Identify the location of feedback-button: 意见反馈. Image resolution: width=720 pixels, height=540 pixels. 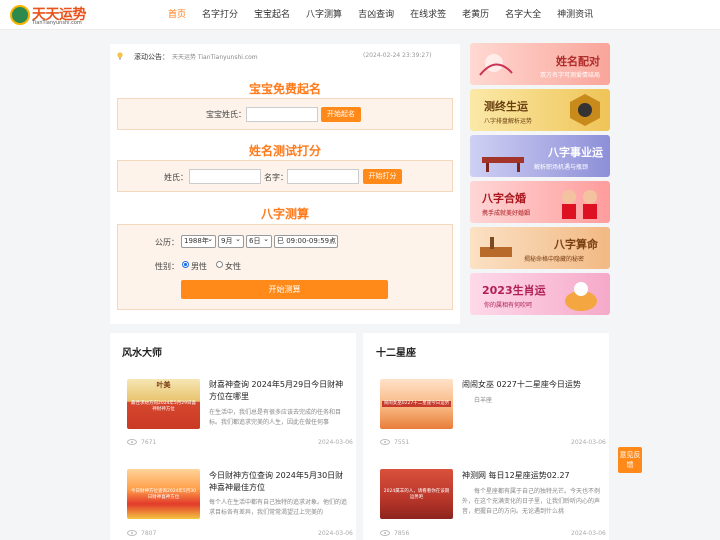
(630, 460).